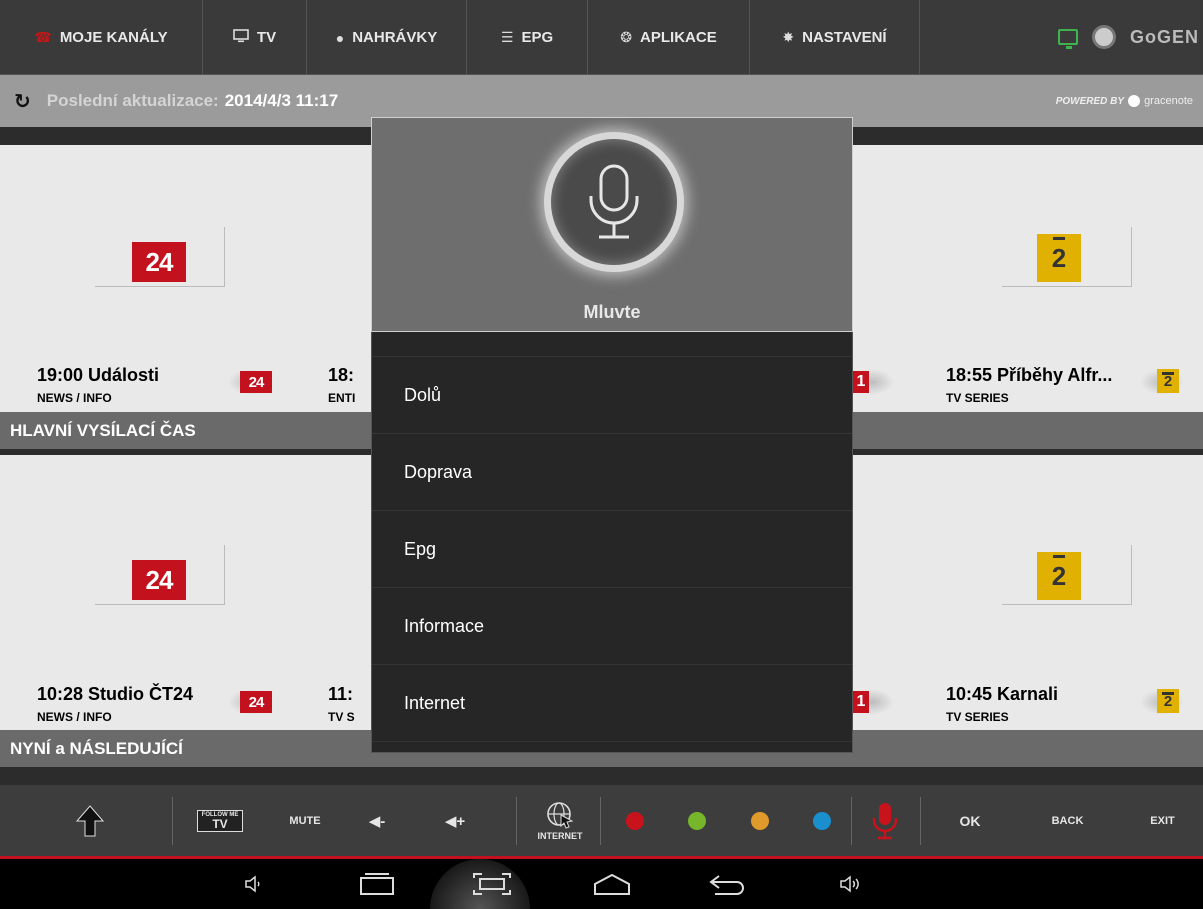  I want to click on microphone-button, so click(614, 202).